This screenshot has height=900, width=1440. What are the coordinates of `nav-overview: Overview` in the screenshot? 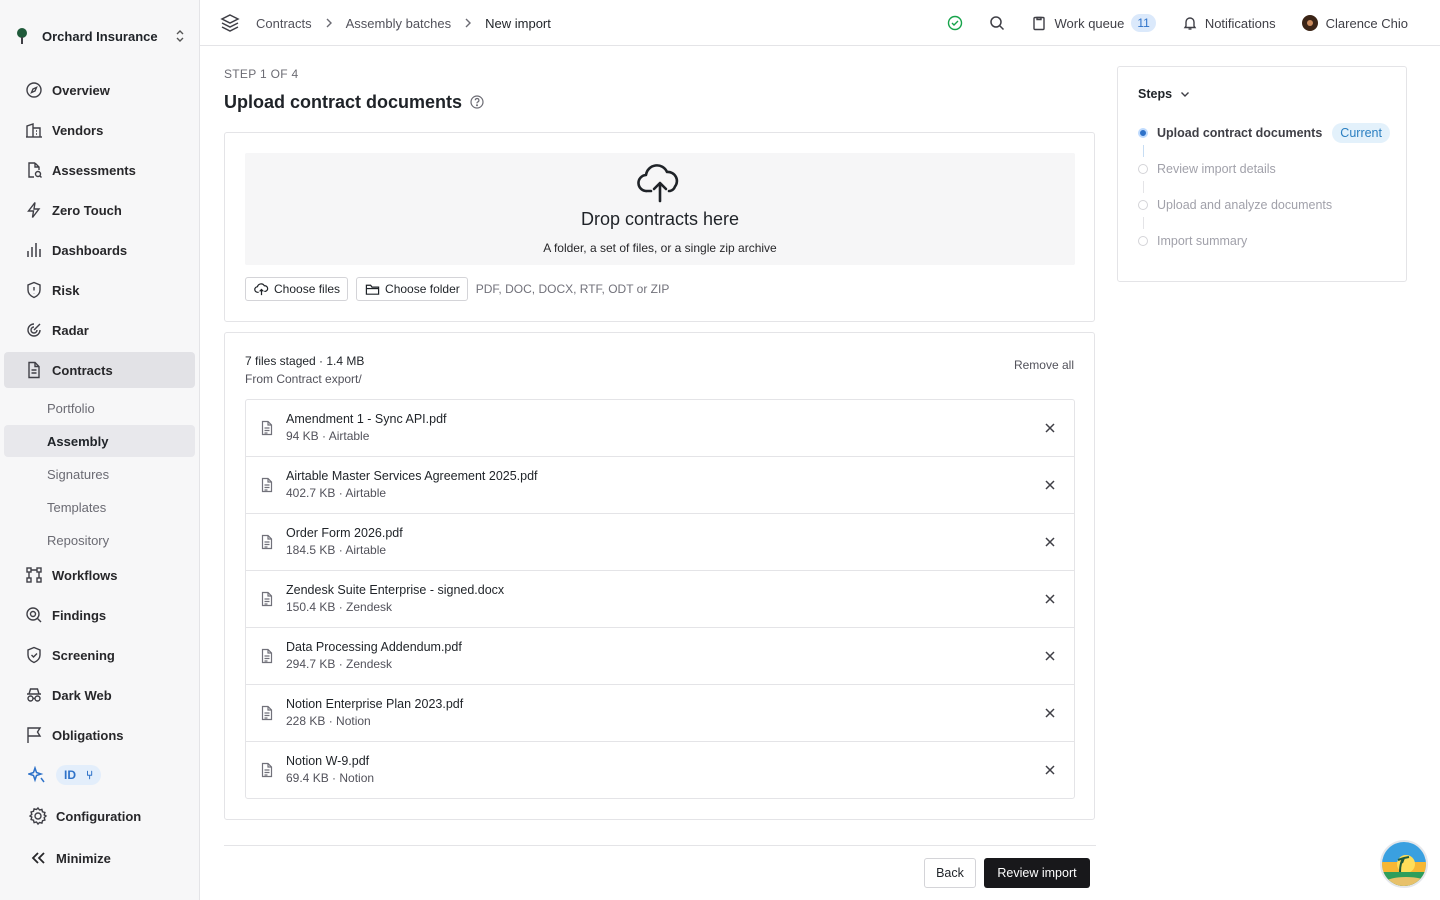 It's located at (99, 90).